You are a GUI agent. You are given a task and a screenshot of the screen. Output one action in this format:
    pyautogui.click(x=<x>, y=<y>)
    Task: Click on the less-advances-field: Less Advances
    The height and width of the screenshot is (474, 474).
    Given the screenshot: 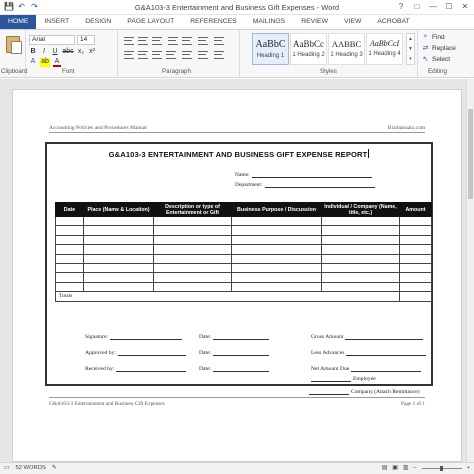 What is the action you would take?
    pyautogui.click(x=369, y=353)
    